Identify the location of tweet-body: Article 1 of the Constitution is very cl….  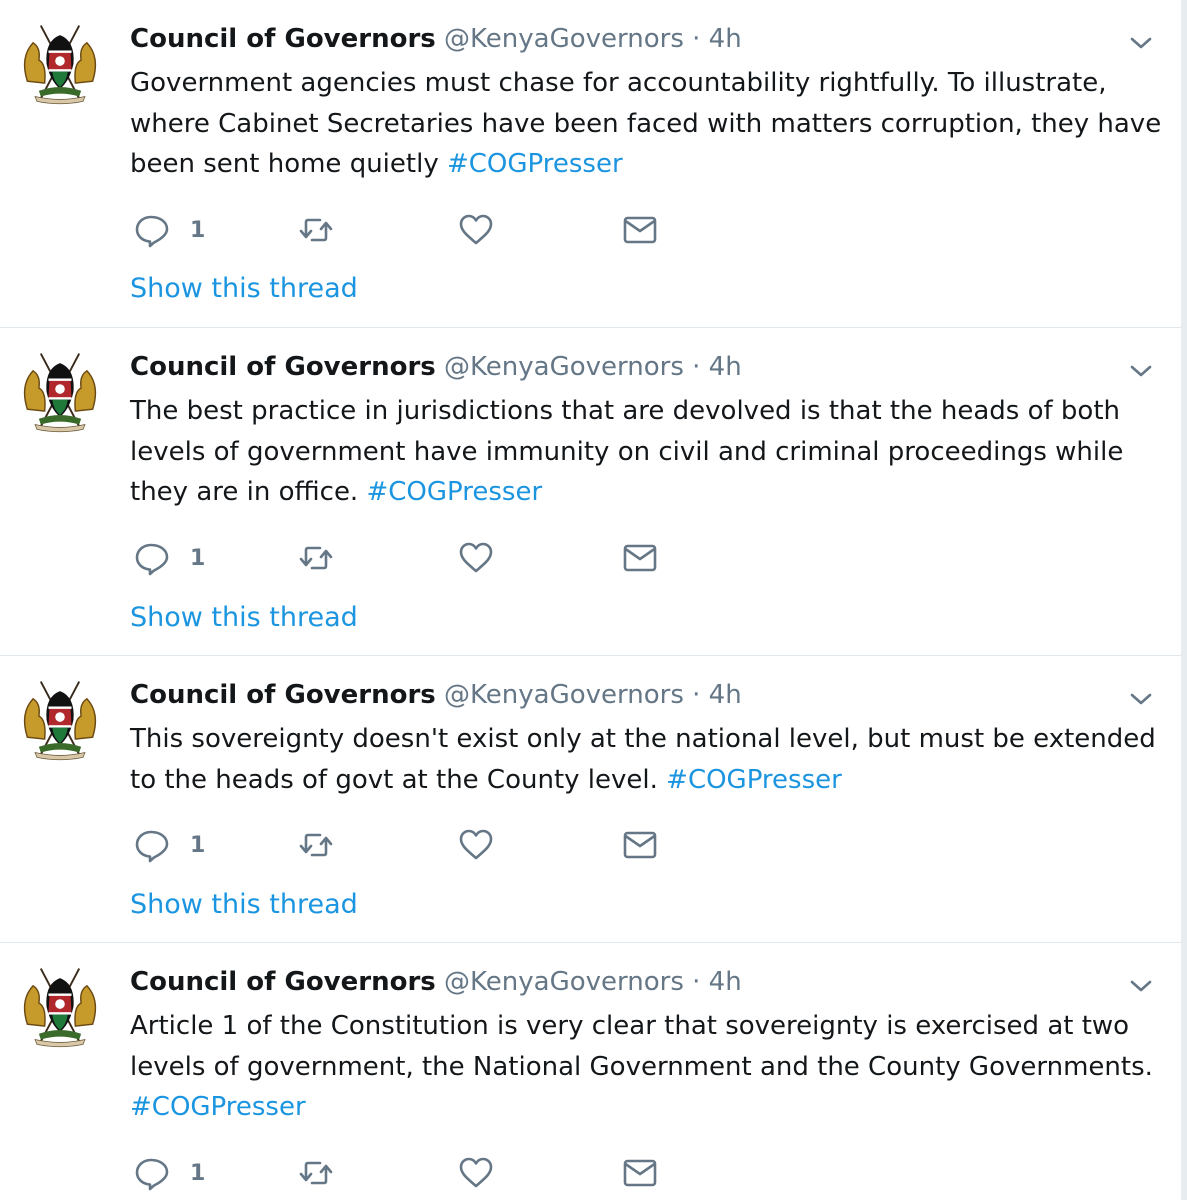
(641, 1046).